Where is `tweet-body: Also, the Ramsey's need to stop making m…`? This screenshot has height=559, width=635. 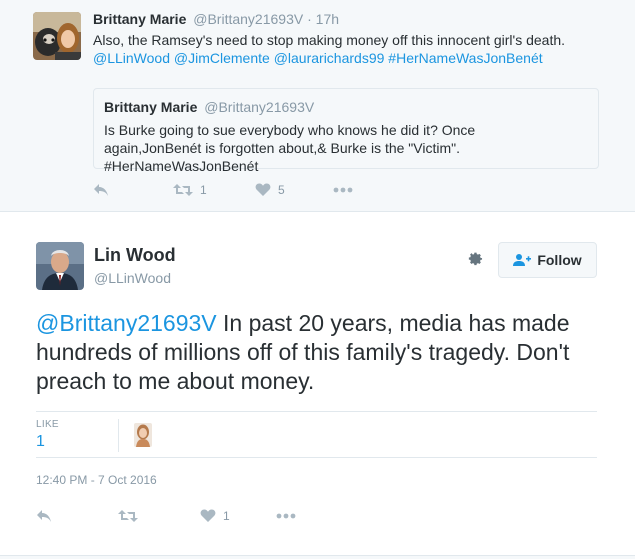
tweet-body: Also, the Ramsey's need to stop making m… is located at coordinates (329, 40).